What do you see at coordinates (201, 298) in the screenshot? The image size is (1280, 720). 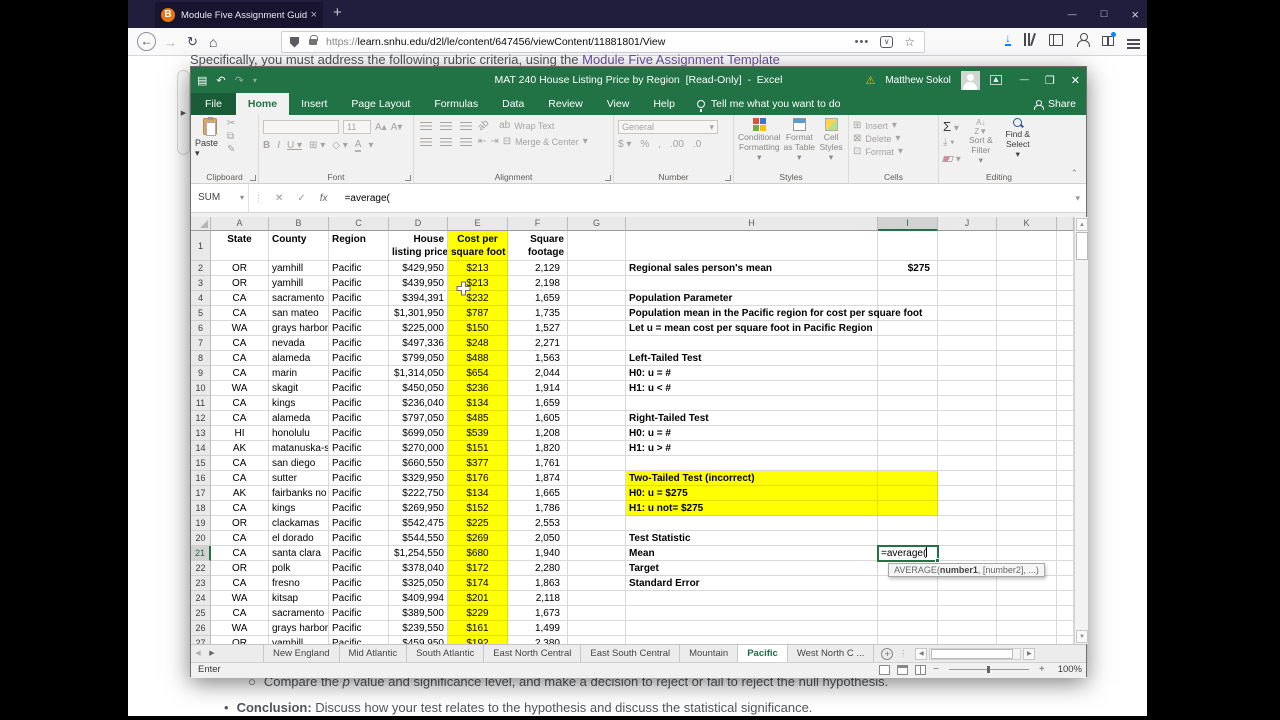 I see `row-header-4: 4` at bounding box center [201, 298].